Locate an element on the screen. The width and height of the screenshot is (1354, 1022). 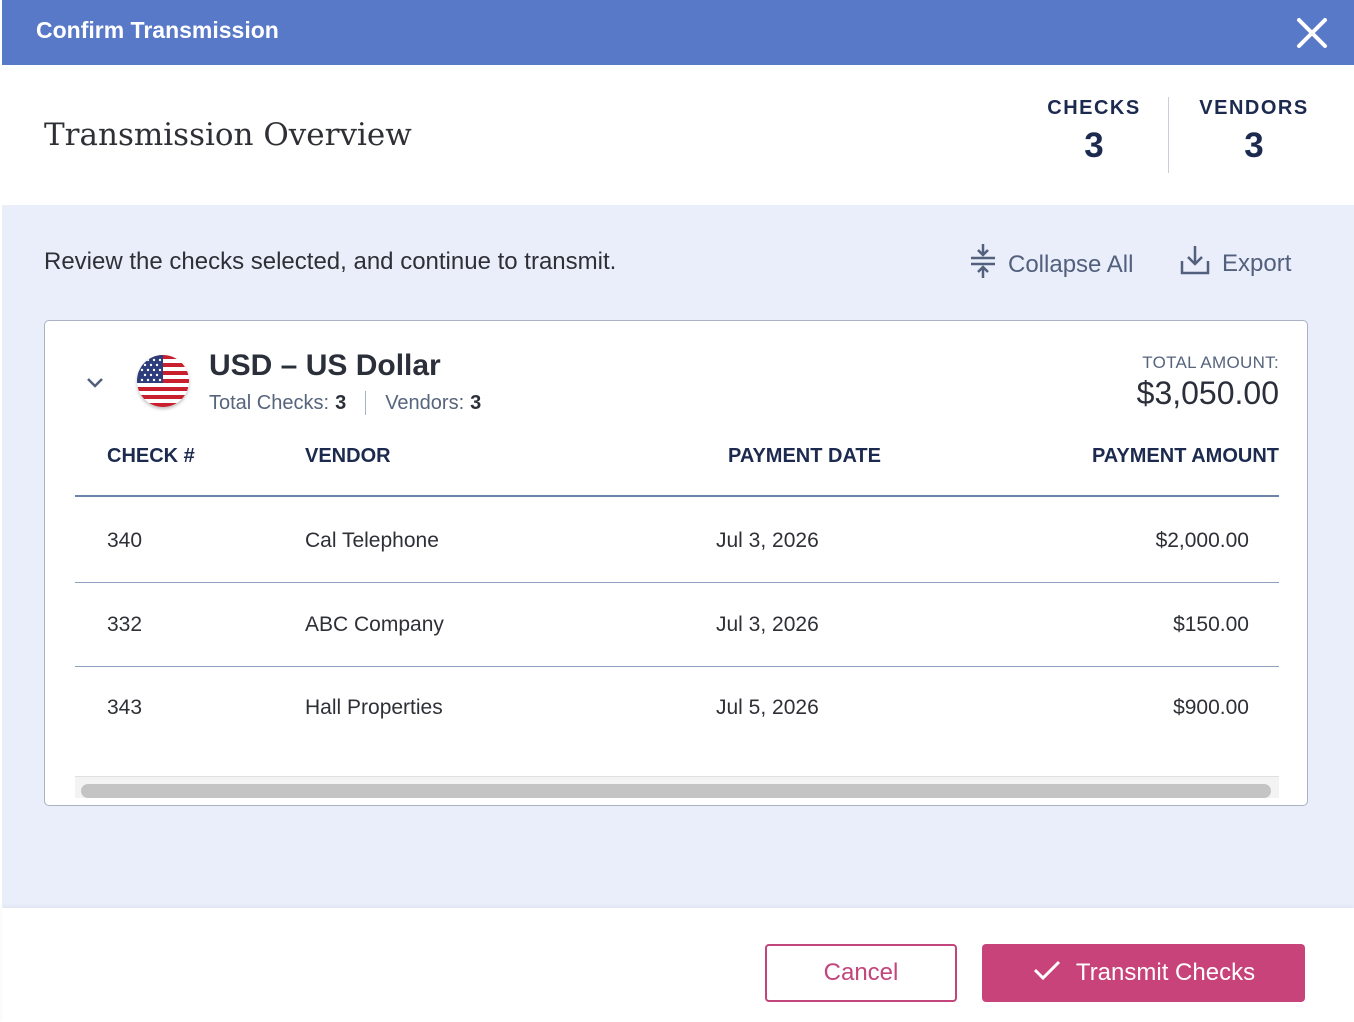
column-header-vendor: VENDOR is located at coordinates (348, 456).